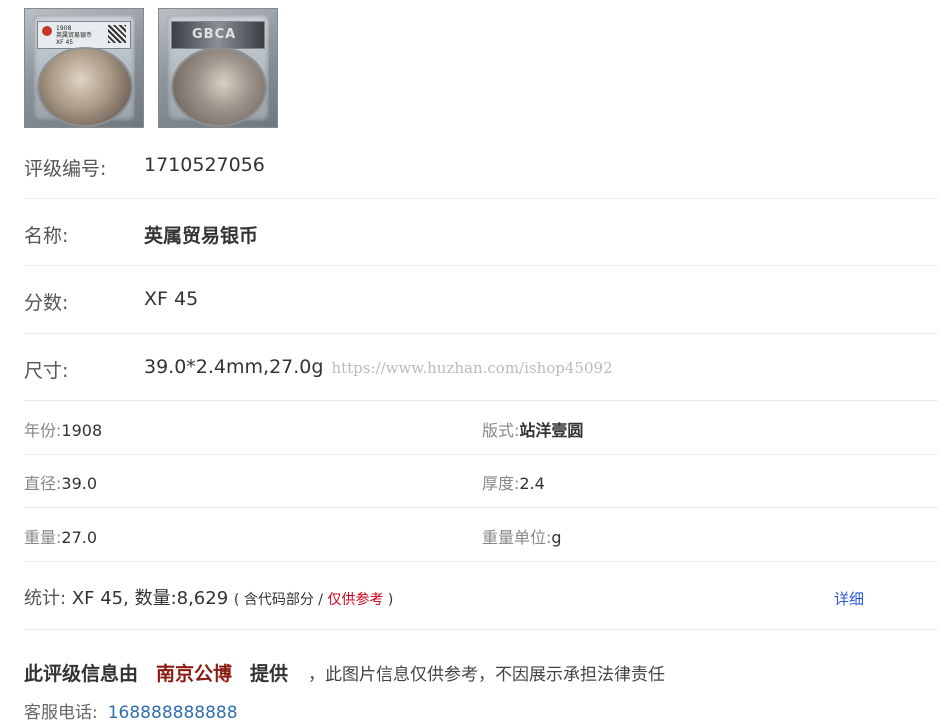 The height and width of the screenshot is (726, 948). I want to click on attr-thickness: 厚度:2.4, so click(513, 483).